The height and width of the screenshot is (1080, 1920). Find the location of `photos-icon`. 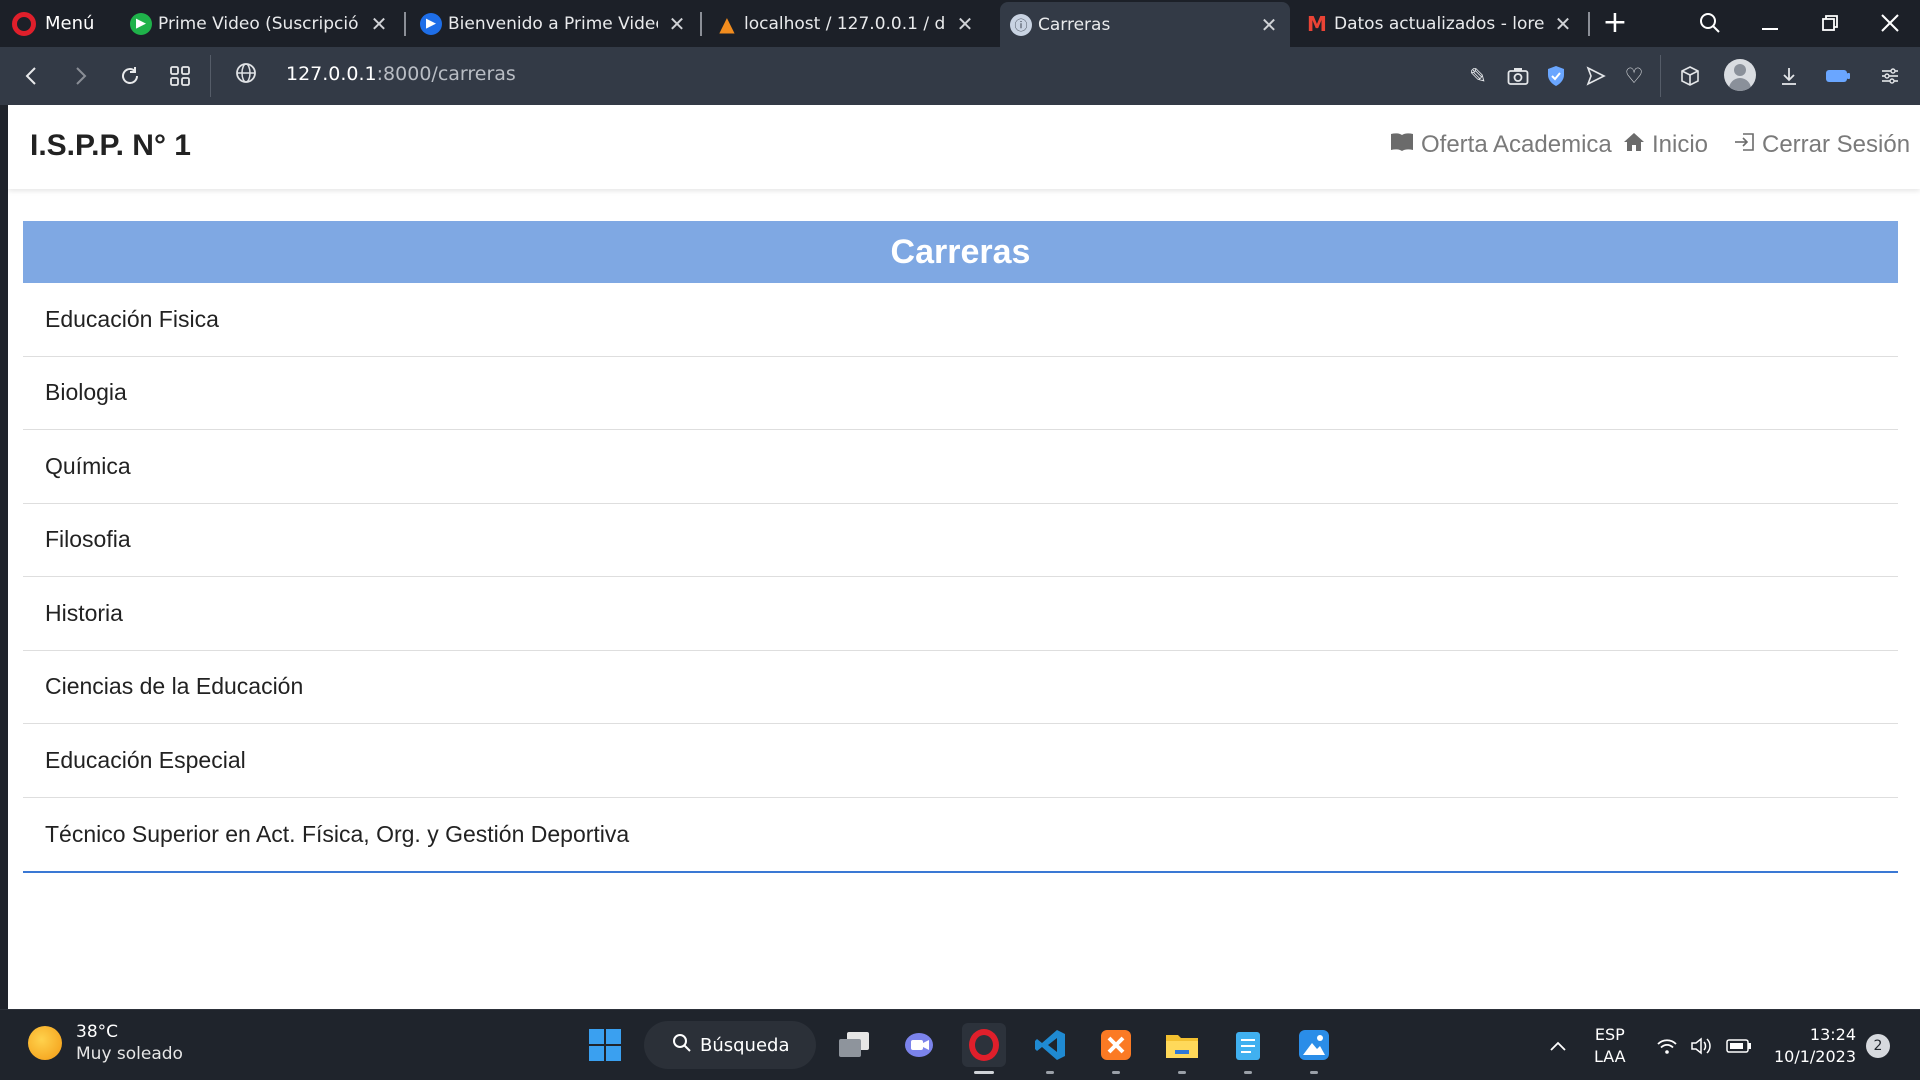

photos-icon is located at coordinates (1314, 1048).